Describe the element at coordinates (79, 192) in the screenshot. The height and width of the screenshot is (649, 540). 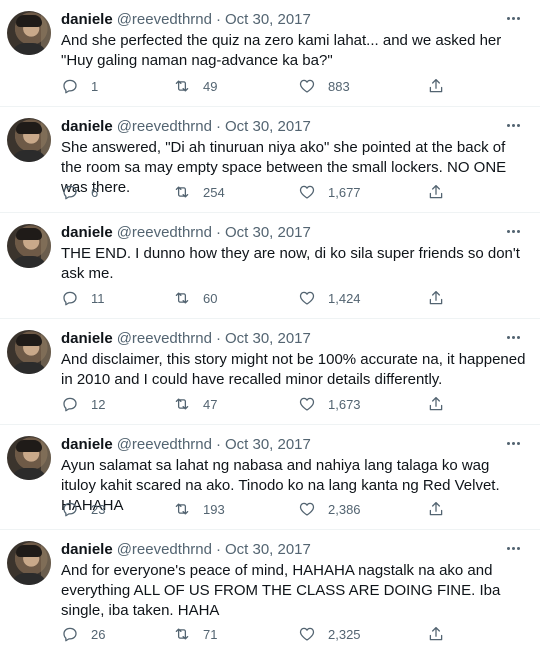
I see `reply-button: 6` at that location.